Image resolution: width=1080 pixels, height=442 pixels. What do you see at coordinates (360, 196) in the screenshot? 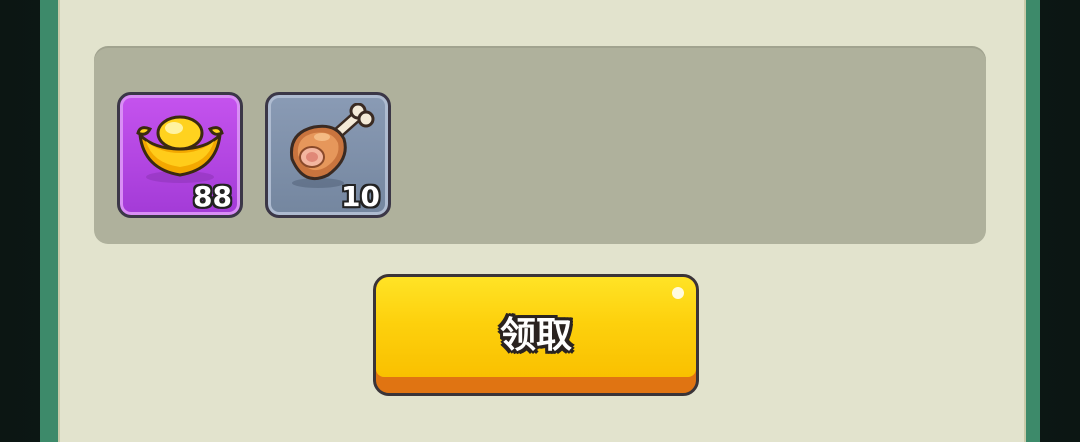
I see `reward-count: 10` at bounding box center [360, 196].